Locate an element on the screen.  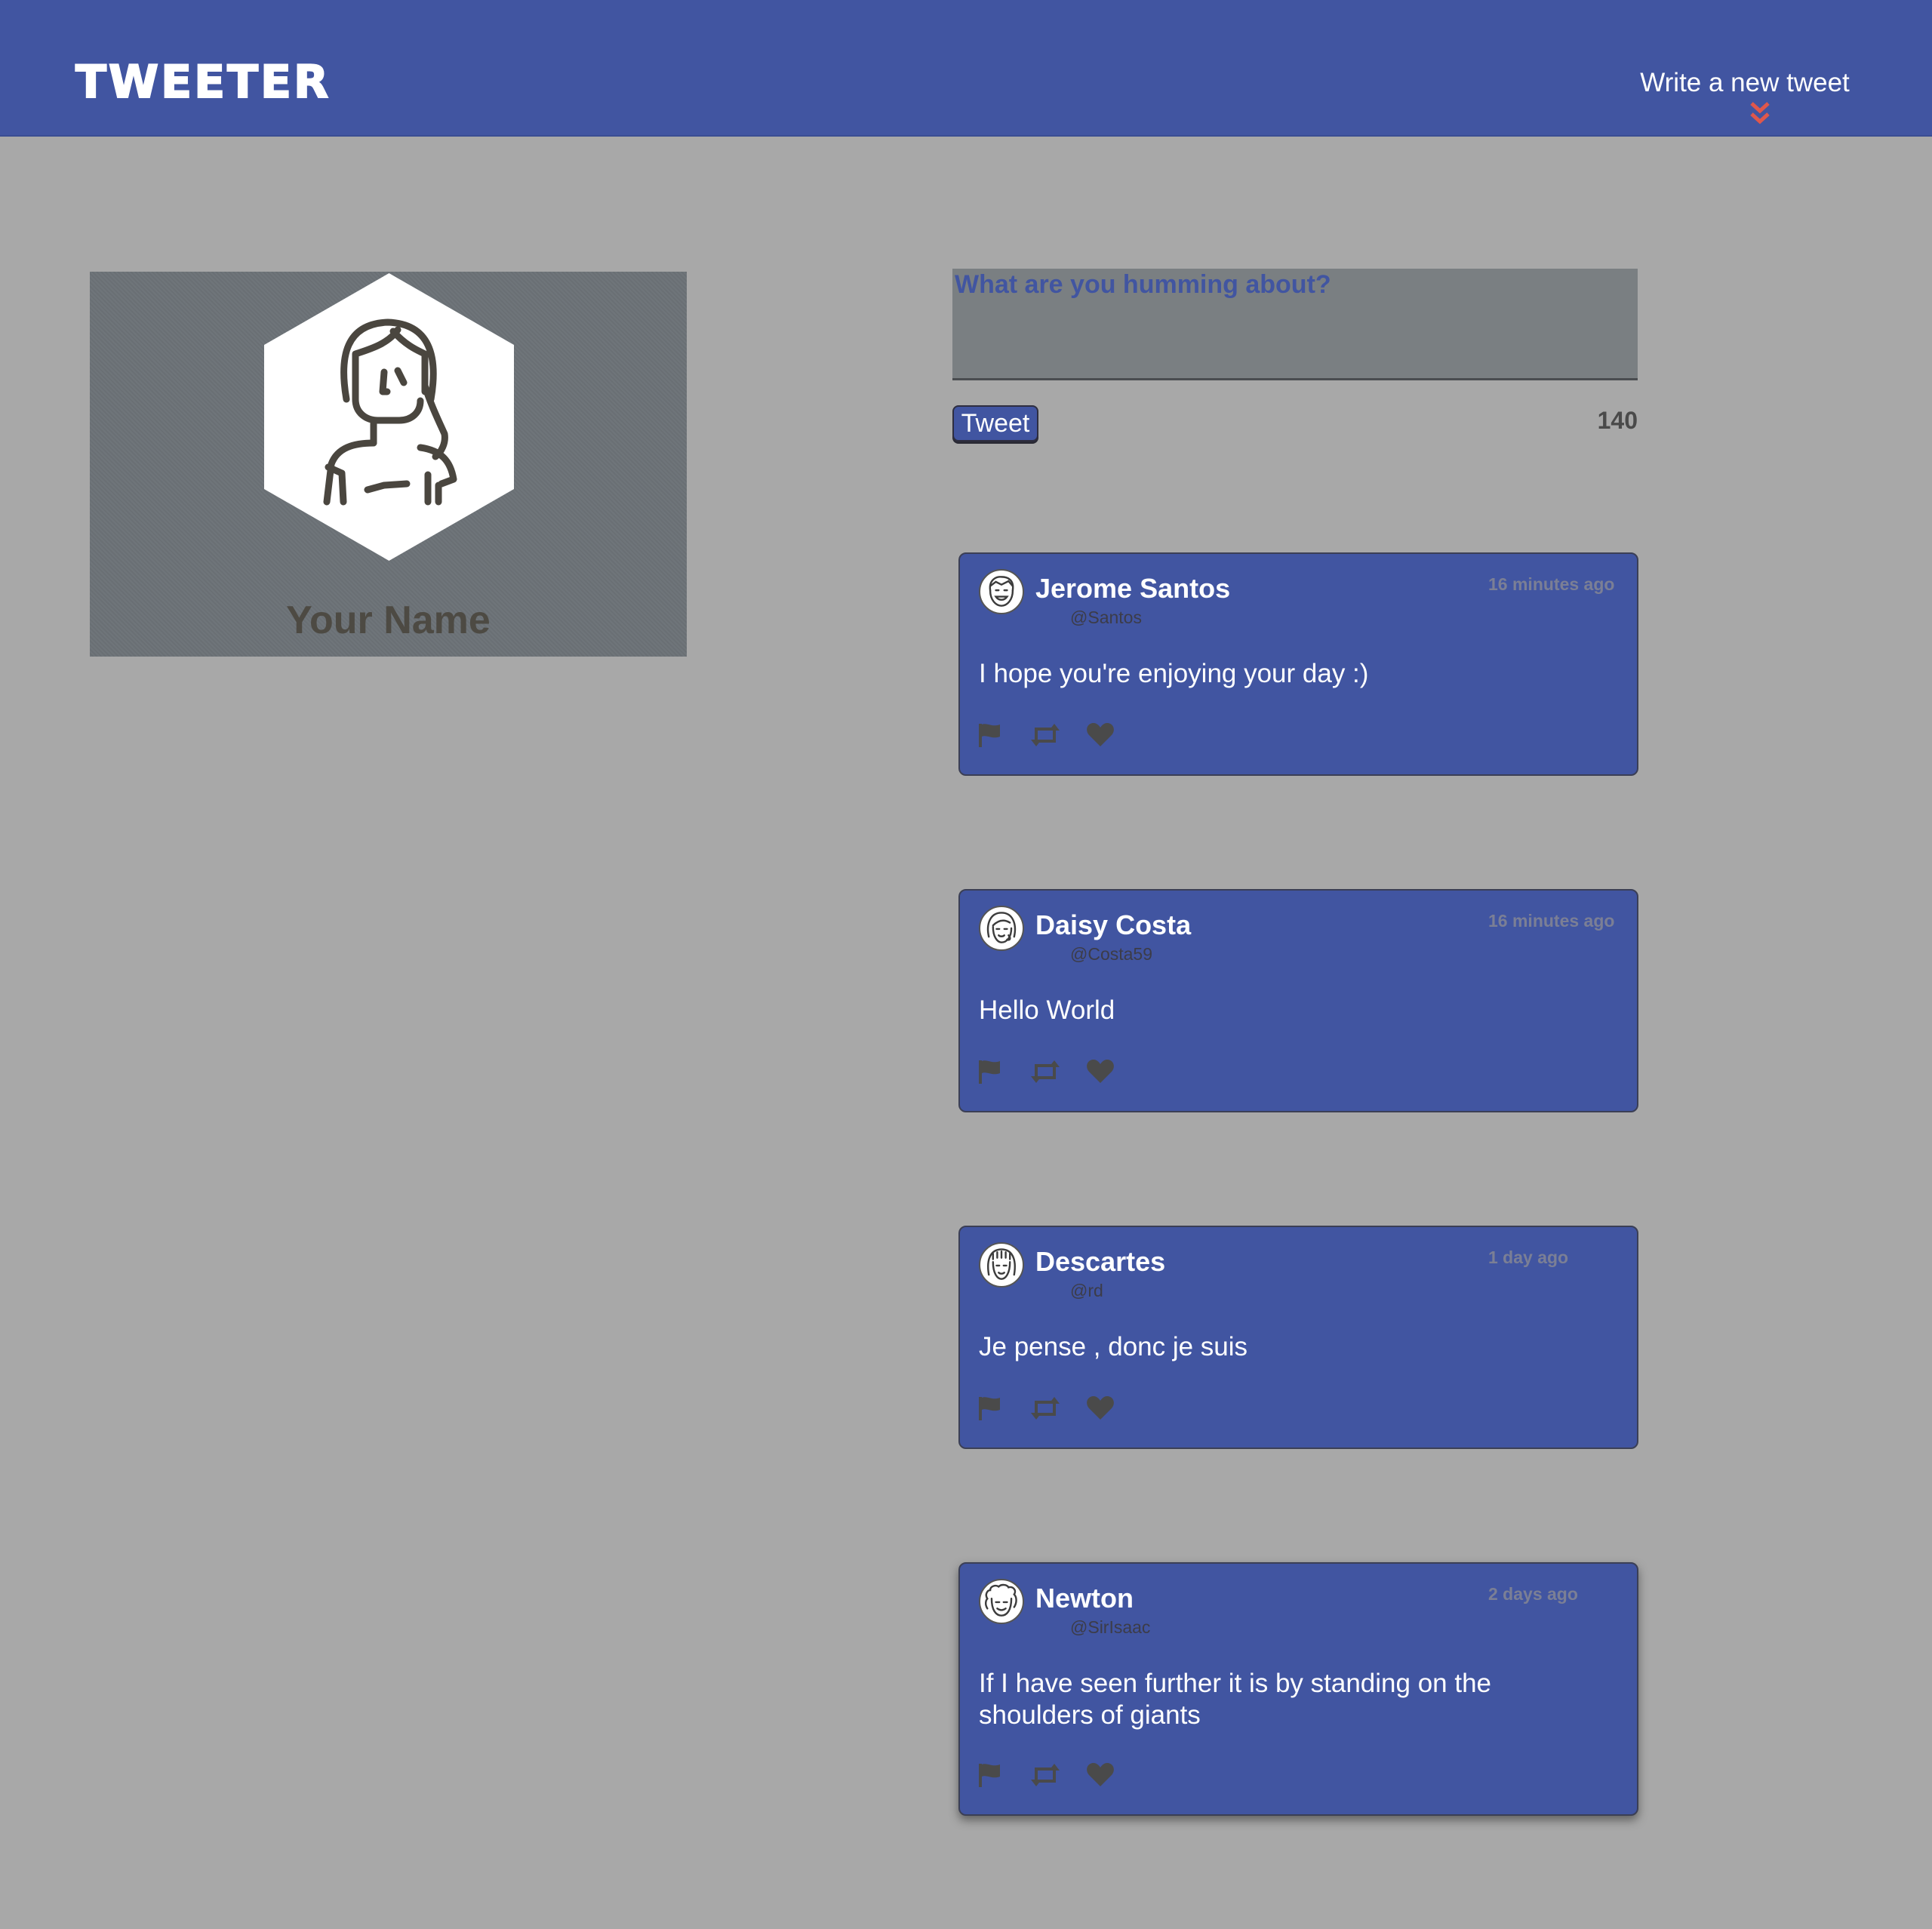
tweet-author-name: Descartes is located at coordinates (1100, 1261).